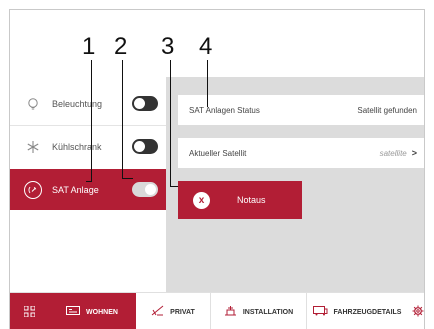  What do you see at coordinates (393, 153) in the screenshot?
I see `current-satellite-value: satellite` at bounding box center [393, 153].